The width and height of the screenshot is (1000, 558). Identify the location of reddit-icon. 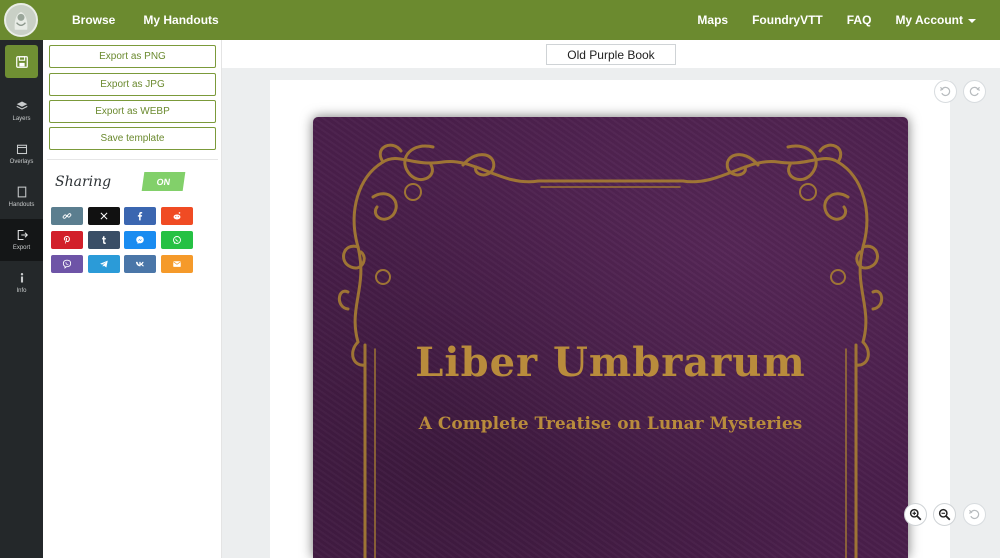
(177, 216).